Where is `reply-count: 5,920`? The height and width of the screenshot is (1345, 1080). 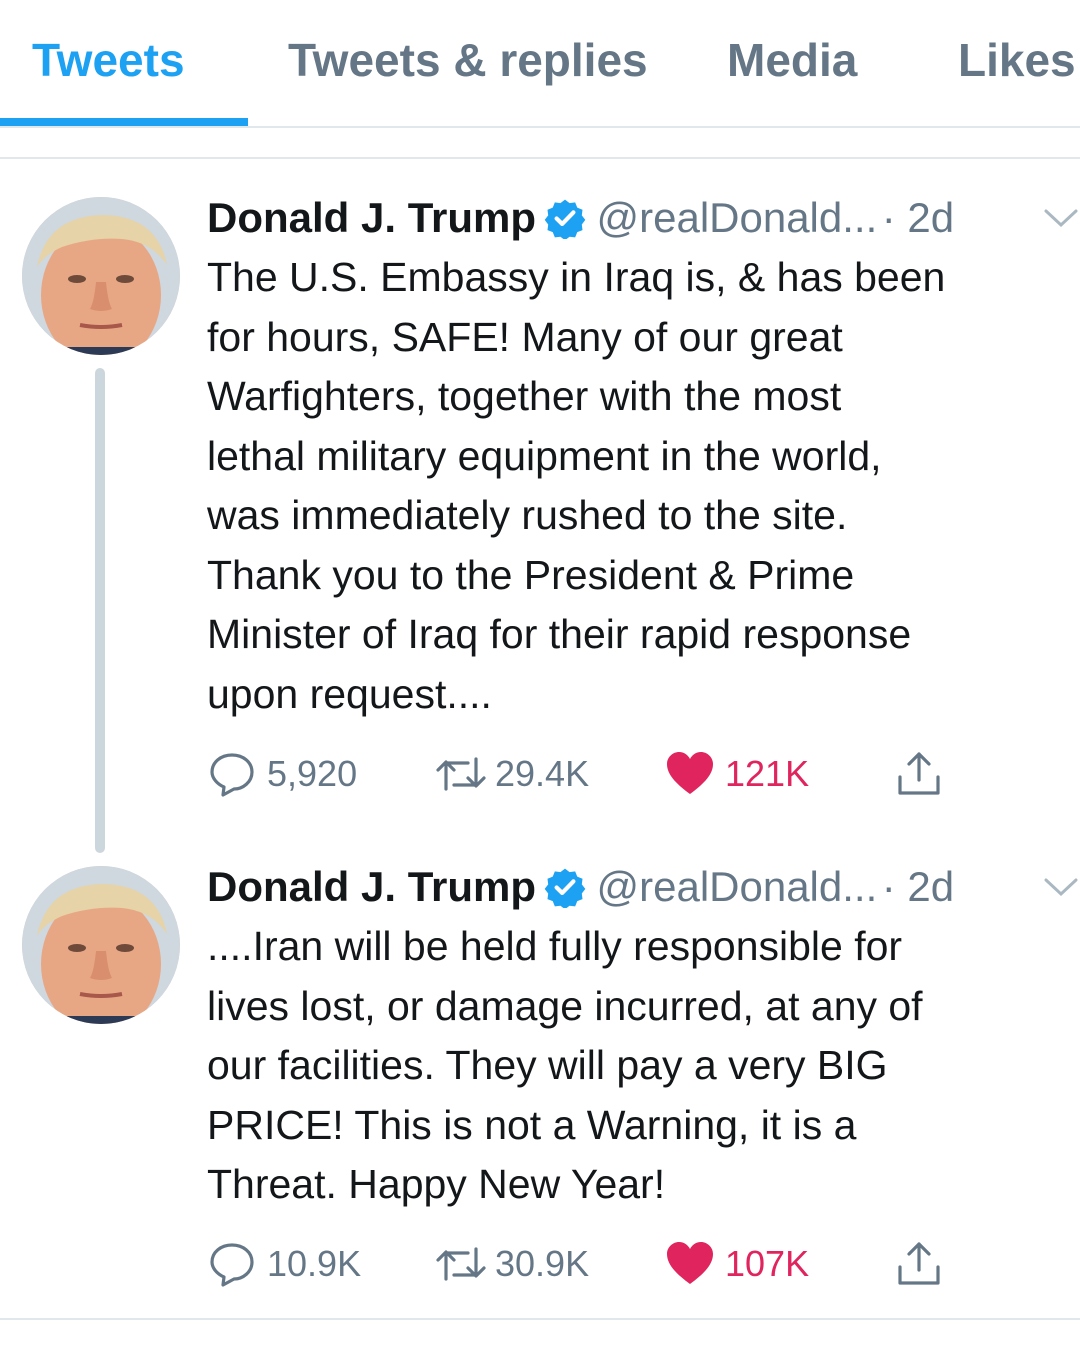
reply-count: 5,920 is located at coordinates (312, 773).